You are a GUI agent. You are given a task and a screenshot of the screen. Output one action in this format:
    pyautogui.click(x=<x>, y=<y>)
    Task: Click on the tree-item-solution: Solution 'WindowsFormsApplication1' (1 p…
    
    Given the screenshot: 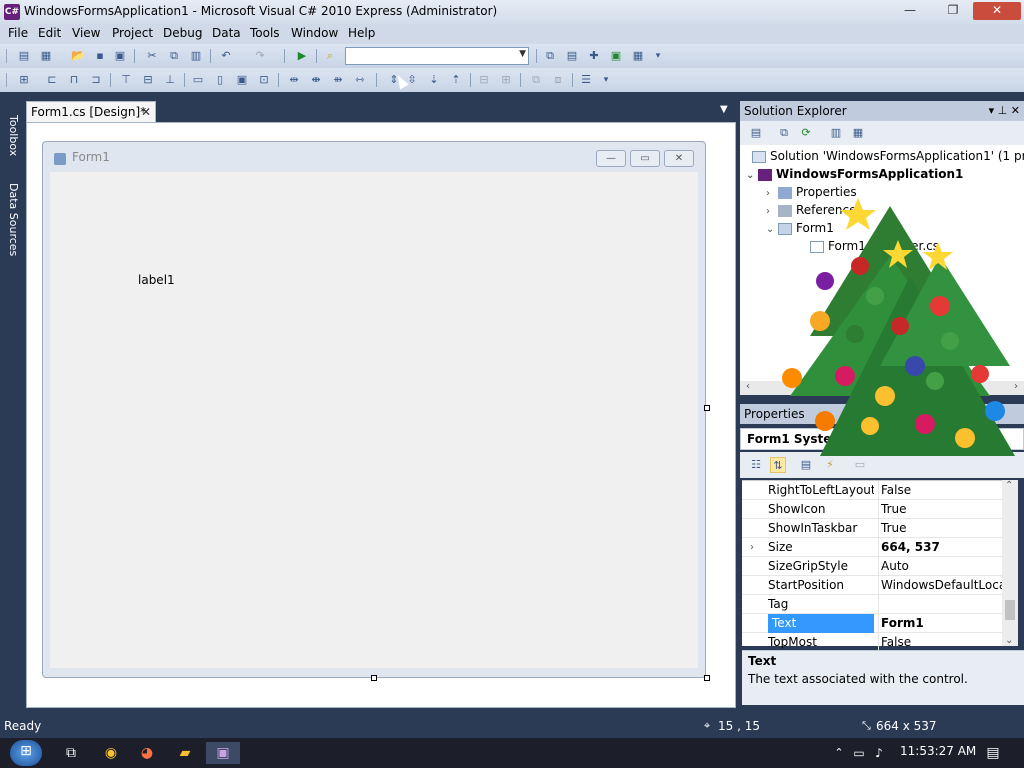 What is the action you would take?
    pyautogui.click(x=888, y=156)
    